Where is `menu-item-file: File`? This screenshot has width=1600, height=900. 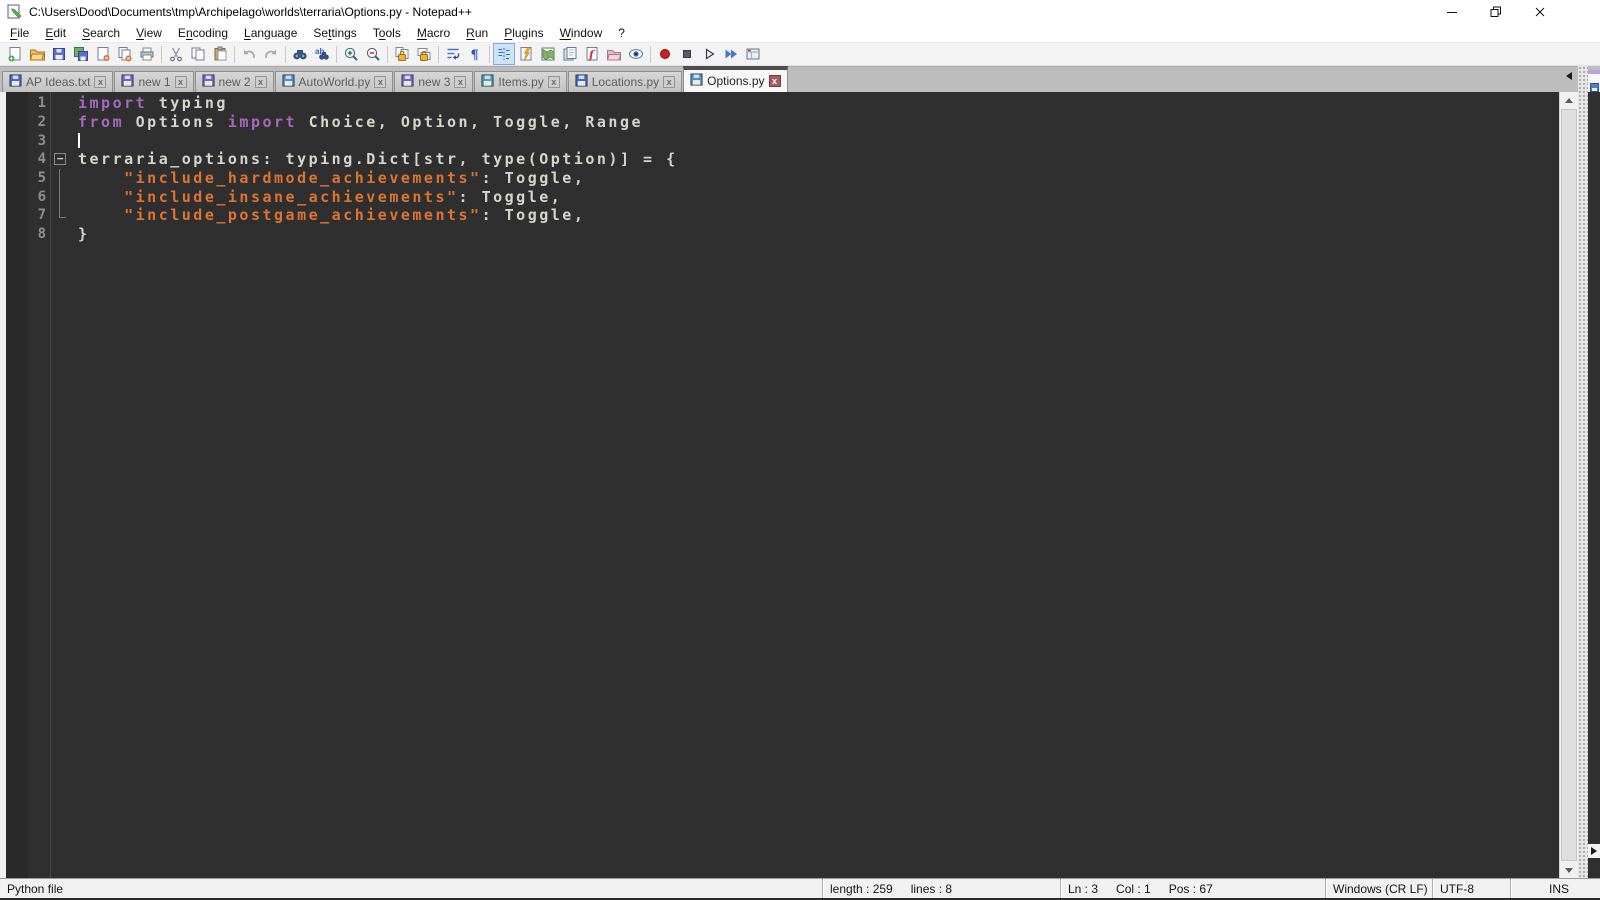
menu-item-file: File is located at coordinates (19, 33).